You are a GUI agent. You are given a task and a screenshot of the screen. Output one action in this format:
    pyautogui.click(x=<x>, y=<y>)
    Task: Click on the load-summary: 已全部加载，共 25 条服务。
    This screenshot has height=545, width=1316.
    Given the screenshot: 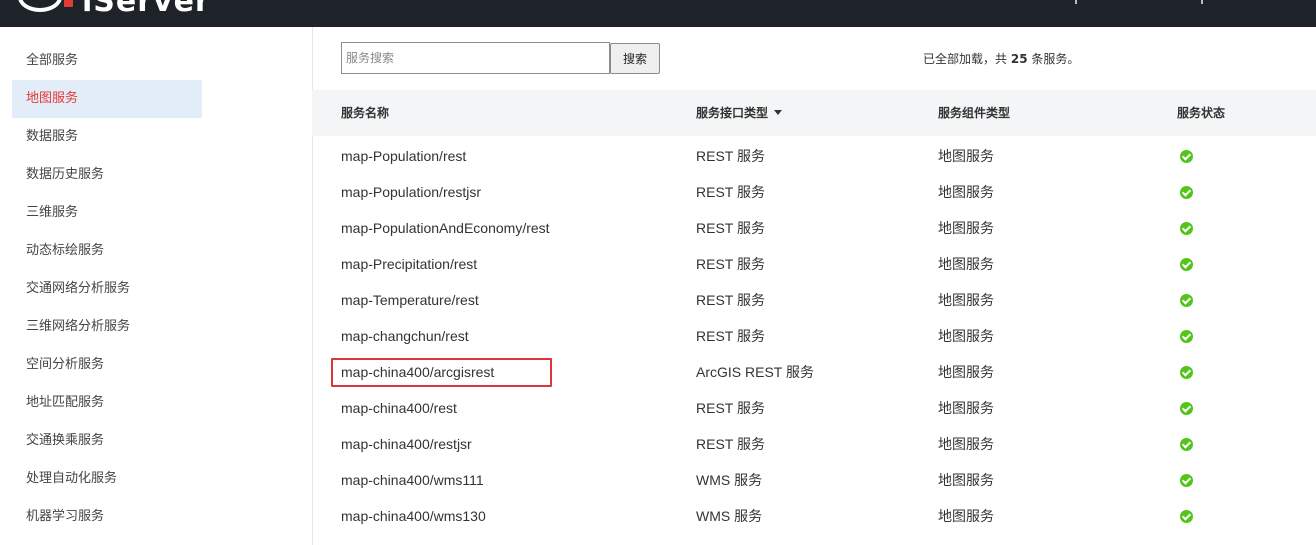 What is the action you would take?
    pyautogui.click(x=1001, y=58)
    